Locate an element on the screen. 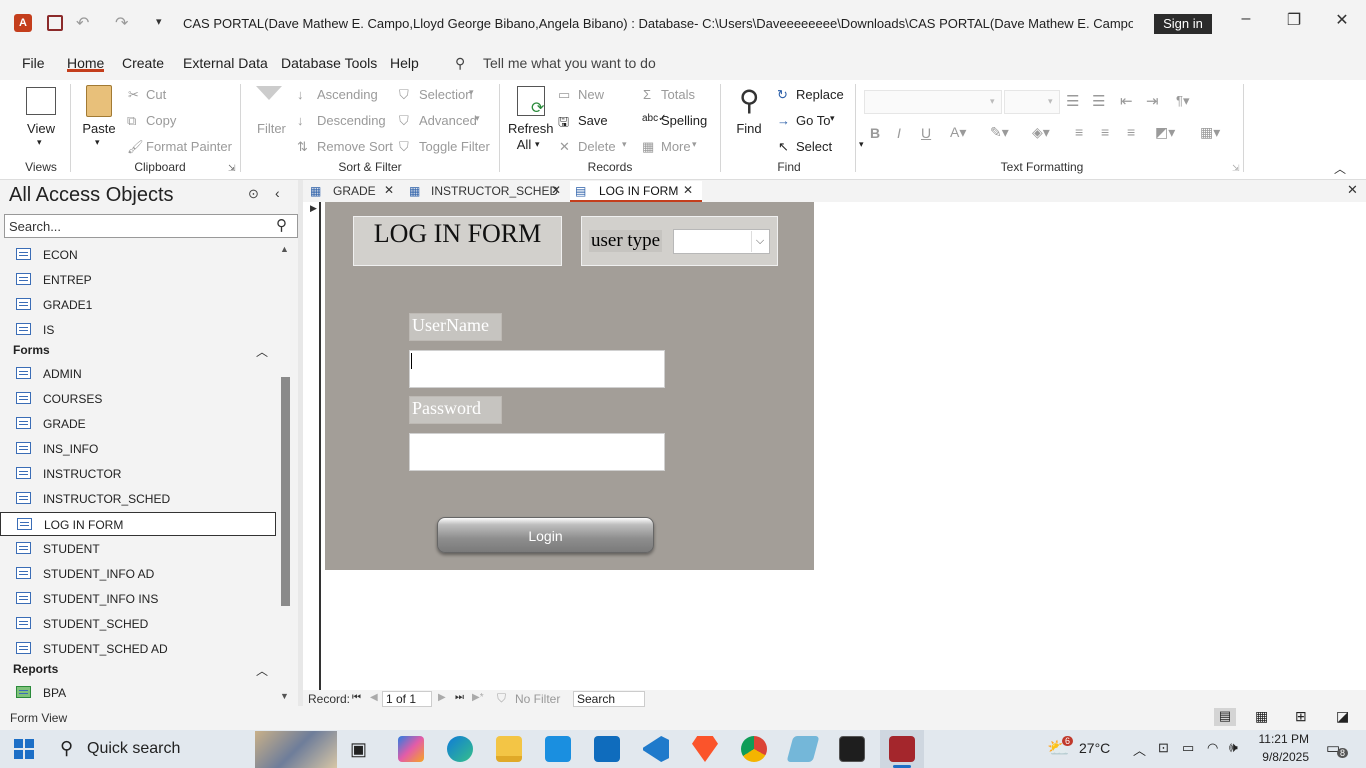 This screenshot has height=768, width=1366. terminal-icon is located at coordinates (852, 749).